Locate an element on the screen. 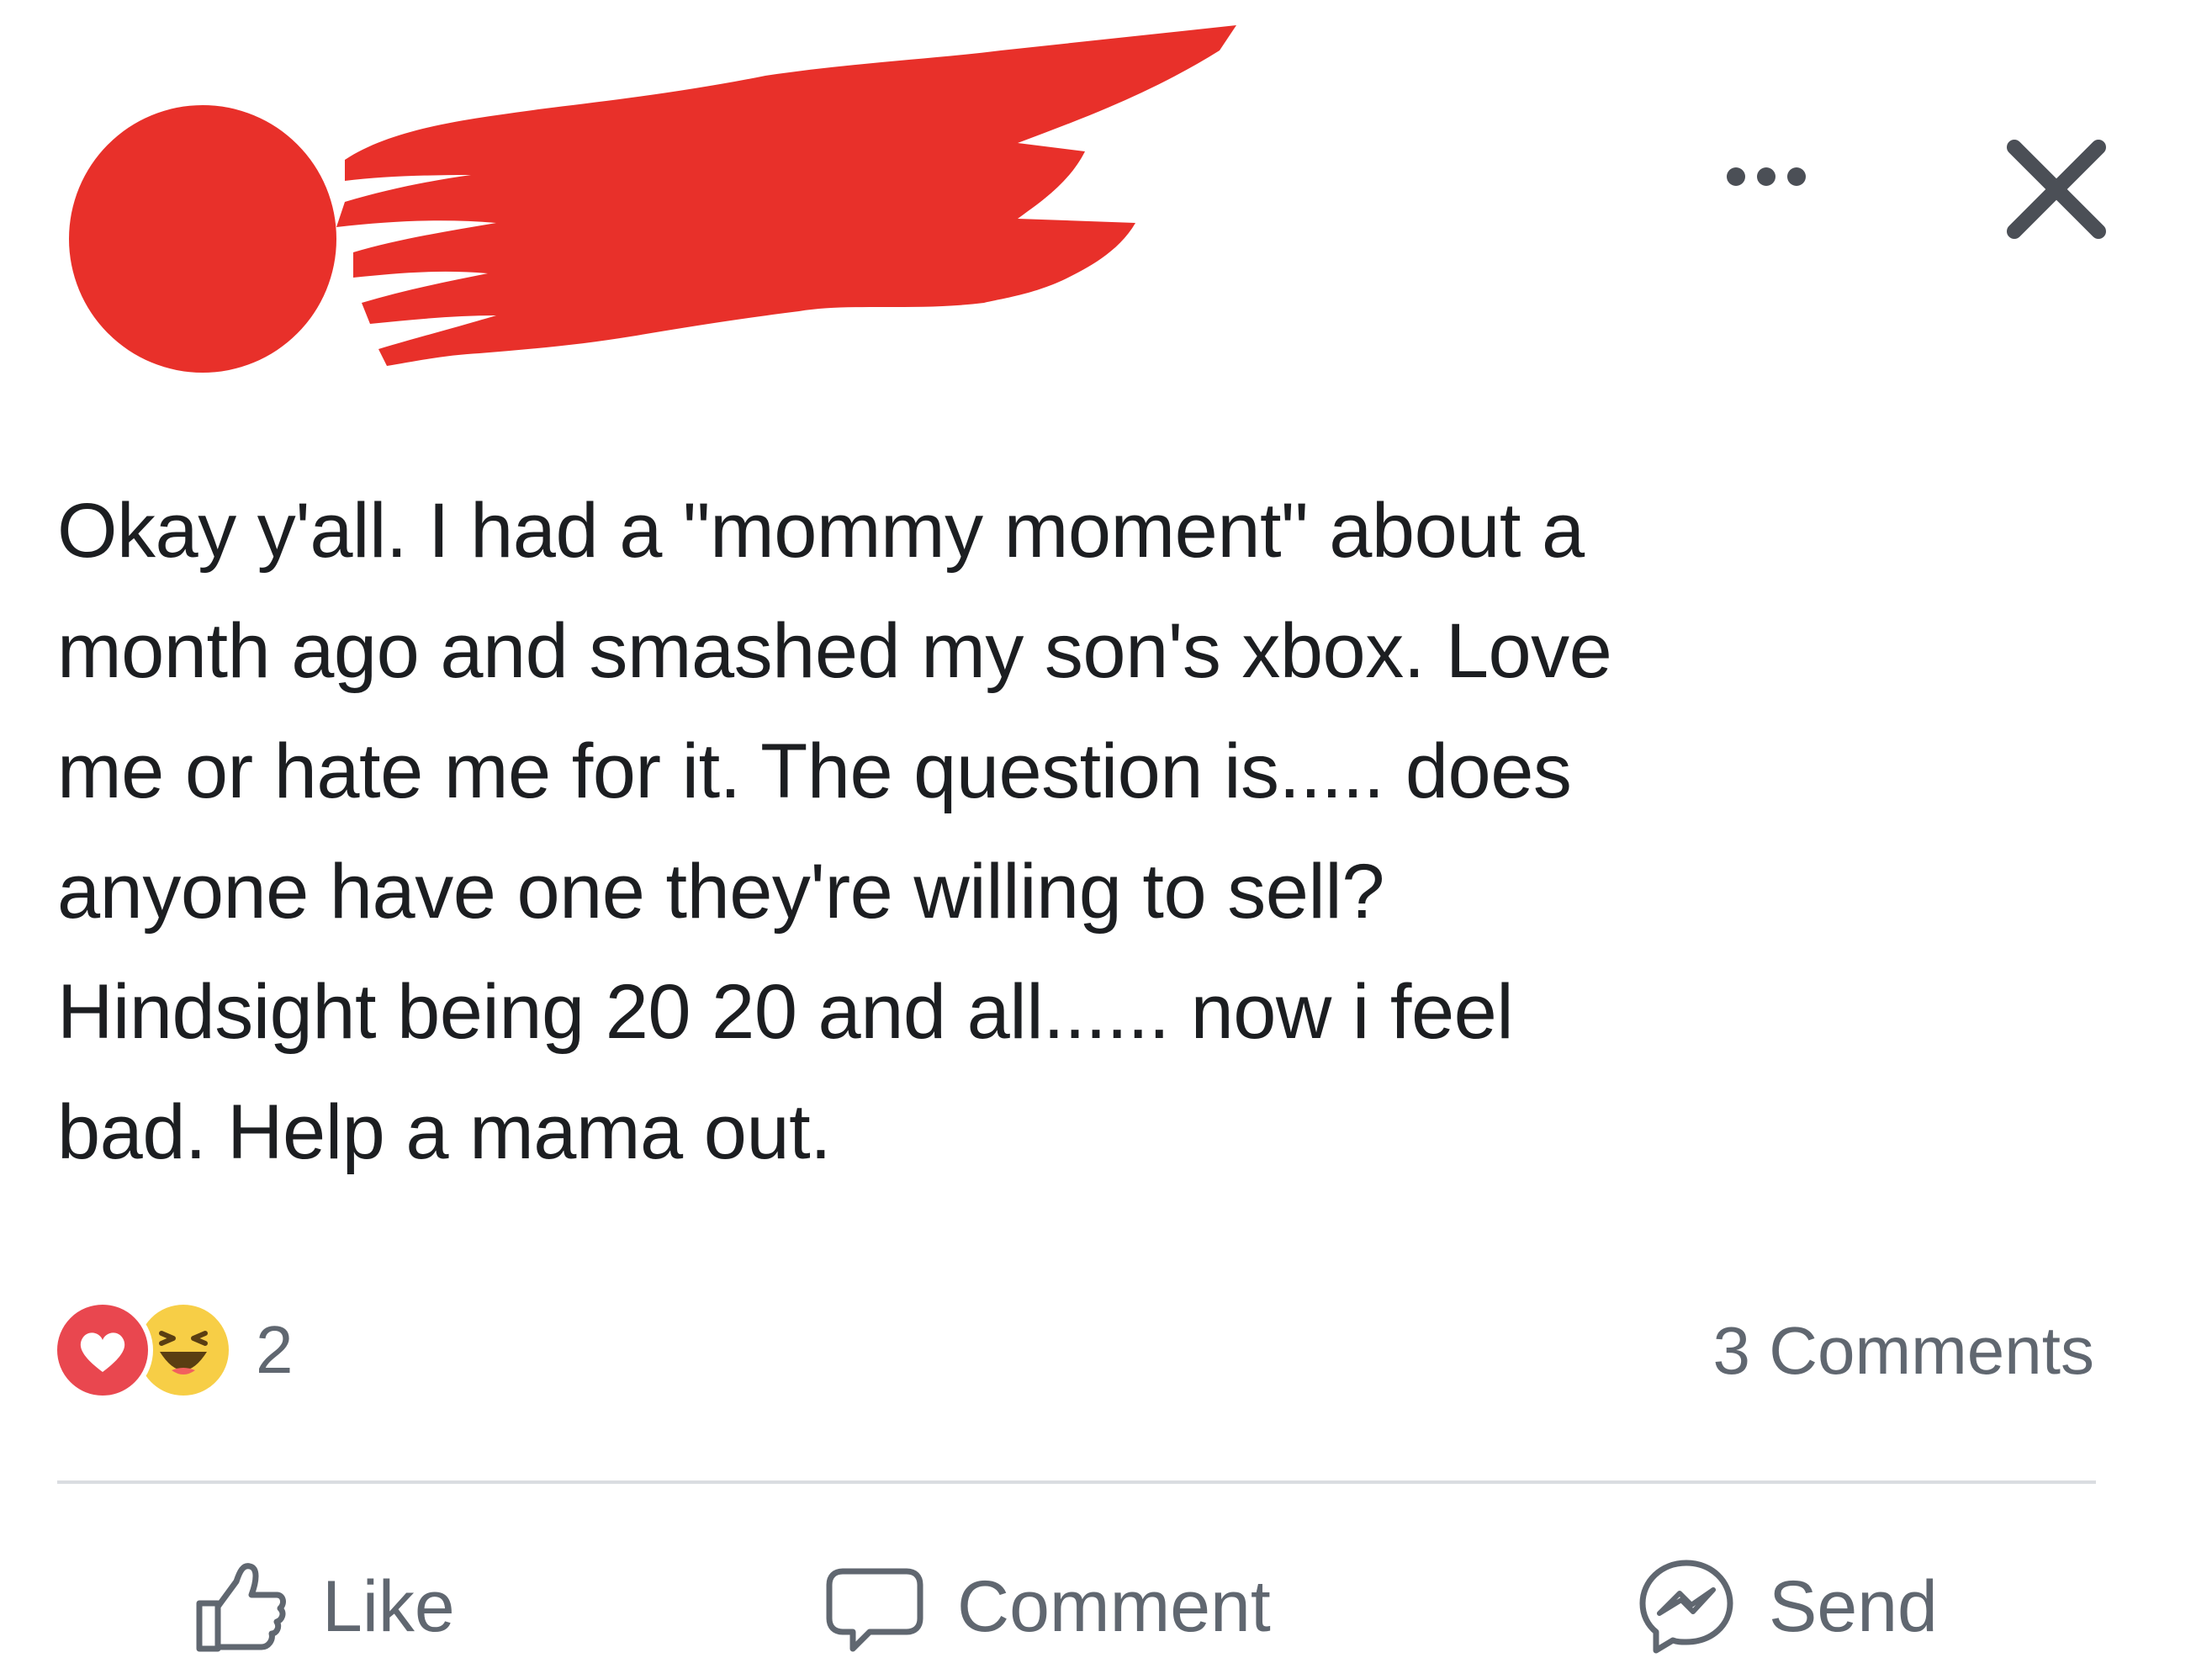 The image size is (2212, 1679). post-action-bar: Like Comment Send is located at coordinates (1106, 1607).